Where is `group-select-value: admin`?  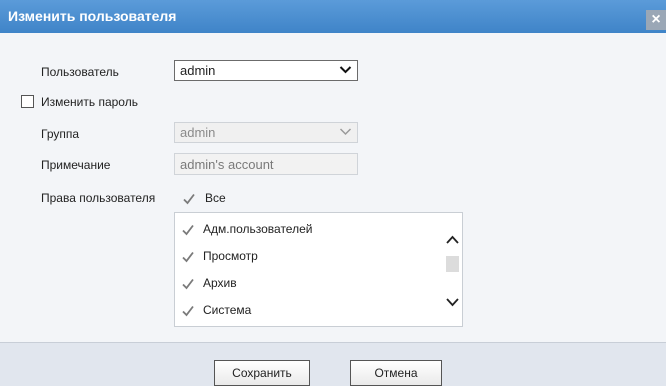
group-select-value: admin is located at coordinates (198, 132).